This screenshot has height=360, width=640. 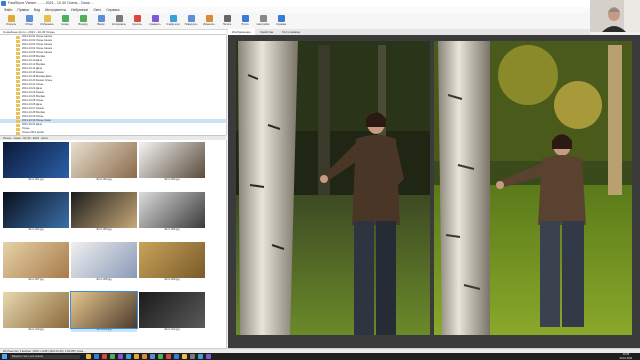 I want to click on toolbar-button-label: Назад, so click(x=65, y=24).